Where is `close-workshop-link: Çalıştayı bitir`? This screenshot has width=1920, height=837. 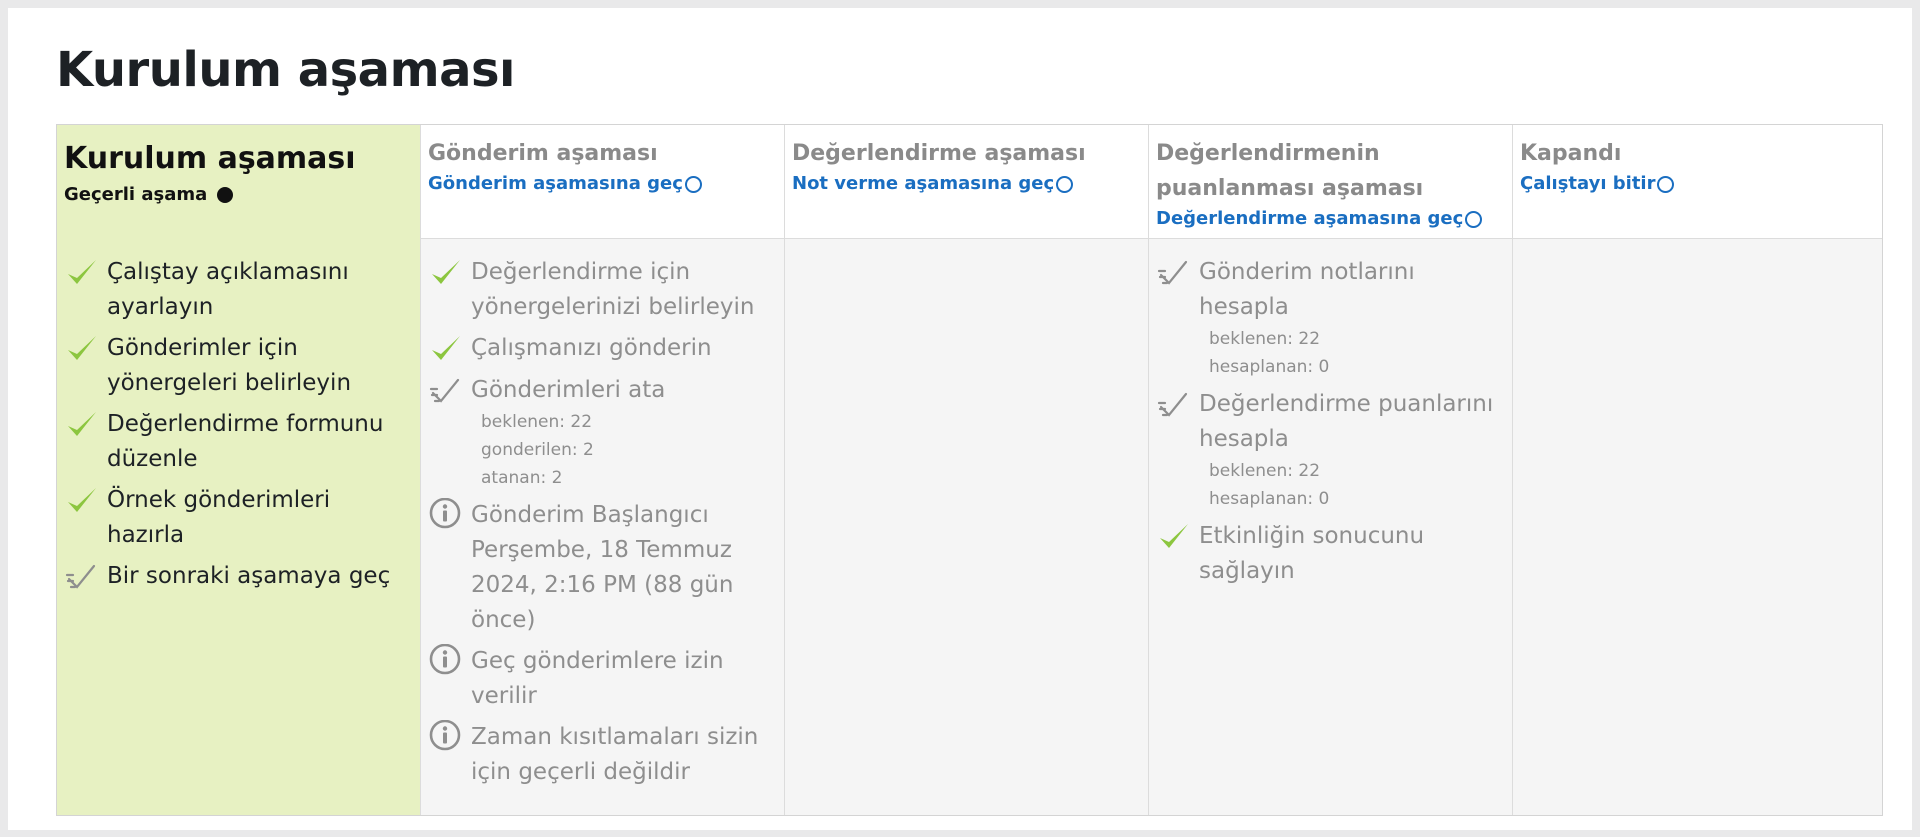 close-workshop-link: Çalıştayı bitir is located at coordinates (1597, 184).